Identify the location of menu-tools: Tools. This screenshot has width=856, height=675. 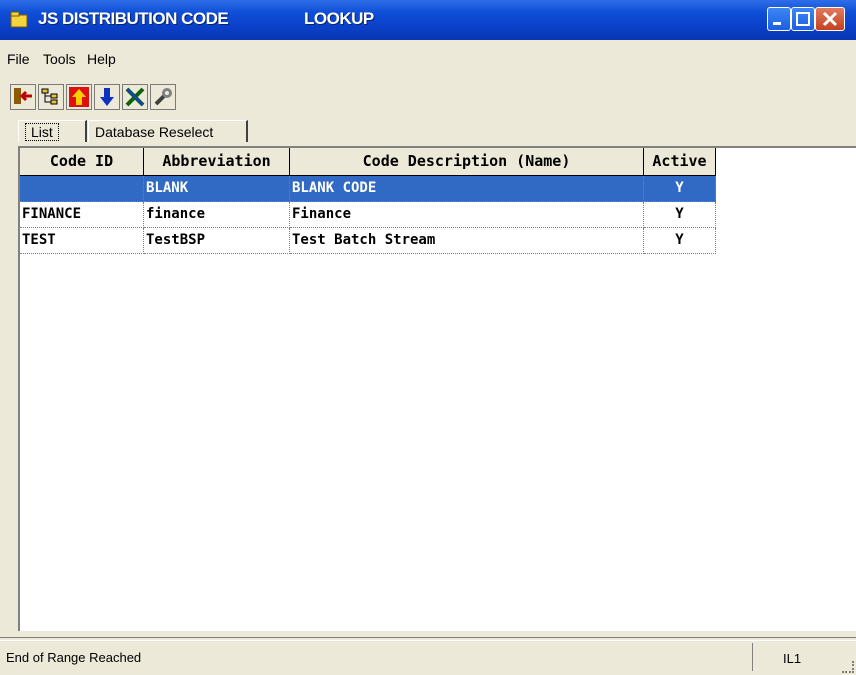
(59, 59).